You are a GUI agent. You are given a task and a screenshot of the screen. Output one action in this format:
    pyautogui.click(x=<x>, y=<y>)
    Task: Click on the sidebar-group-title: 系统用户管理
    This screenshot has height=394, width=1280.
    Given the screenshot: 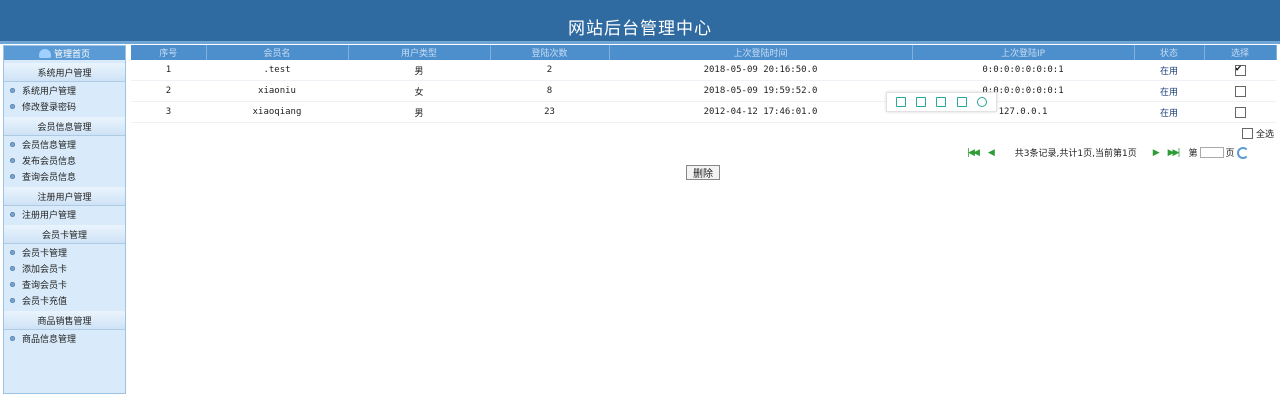 What is the action you would take?
    pyautogui.click(x=64, y=72)
    